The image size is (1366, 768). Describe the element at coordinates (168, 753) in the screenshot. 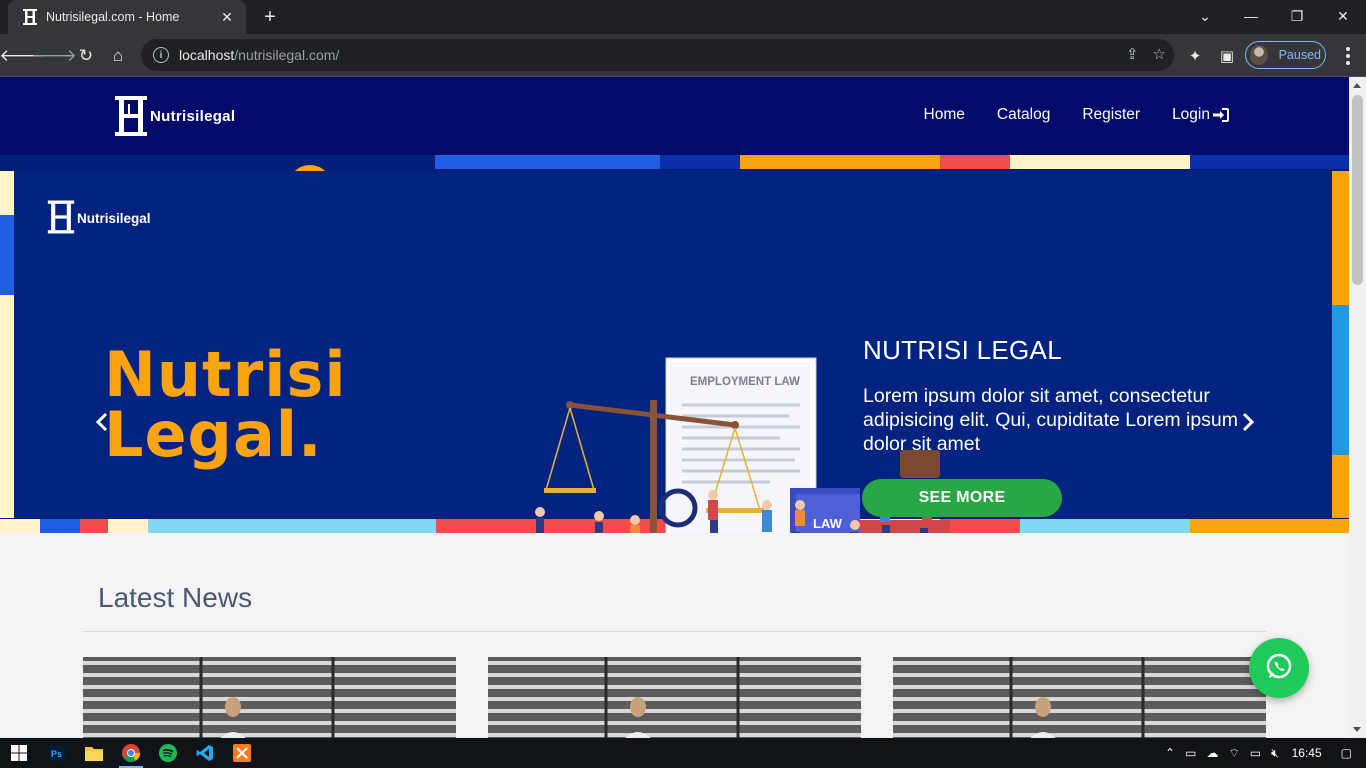

I see `spotify-icon` at that location.